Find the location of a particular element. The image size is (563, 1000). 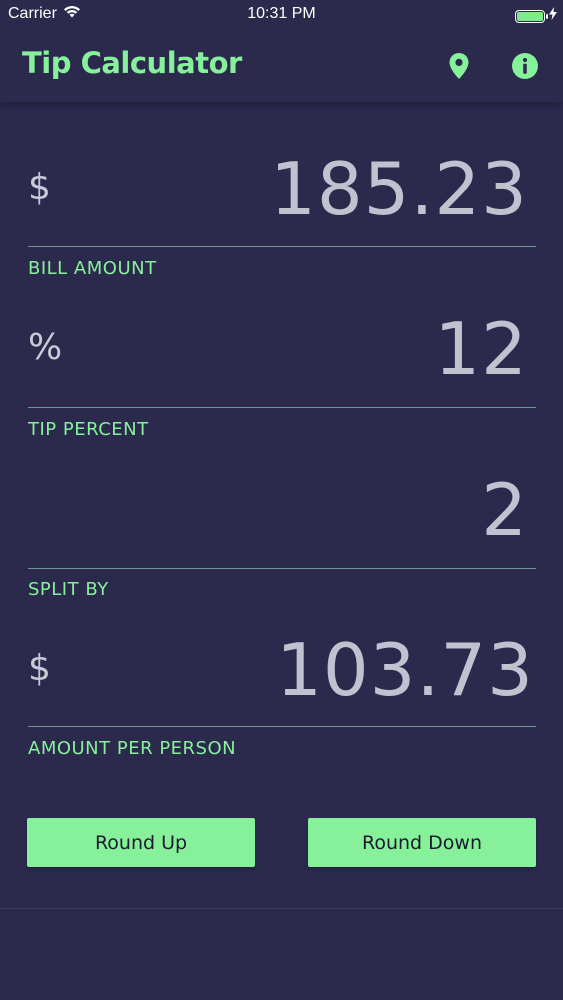

split-by-field: 2 is located at coordinates (282, 513).